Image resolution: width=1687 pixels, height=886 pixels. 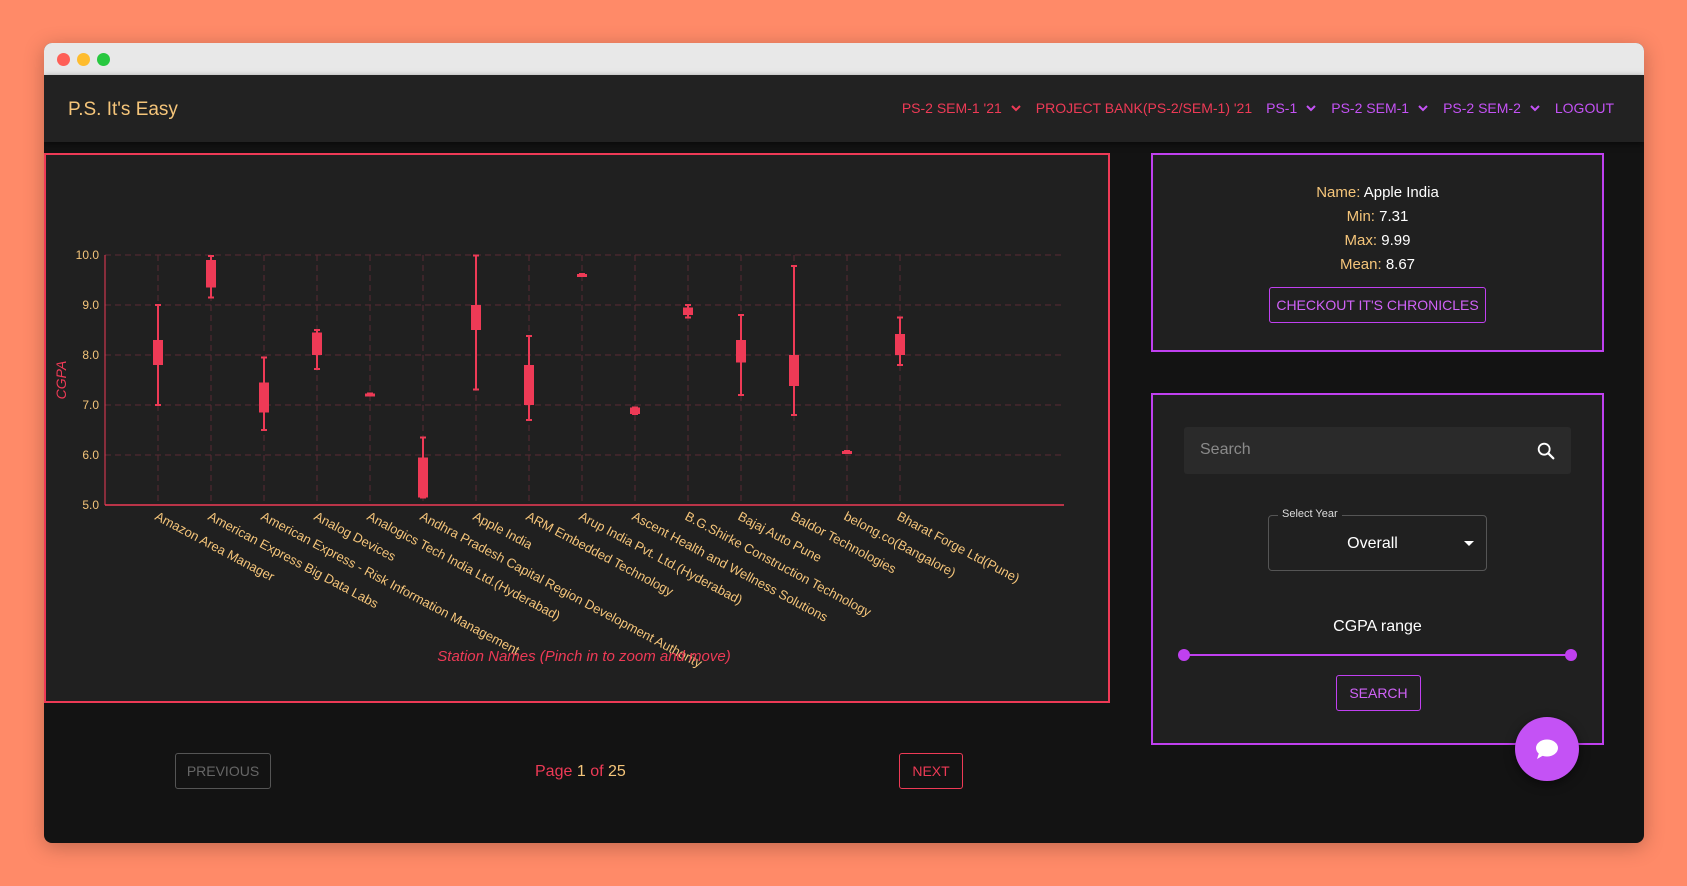 I want to click on station-name-value: Apple India, so click(x=1401, y=192).